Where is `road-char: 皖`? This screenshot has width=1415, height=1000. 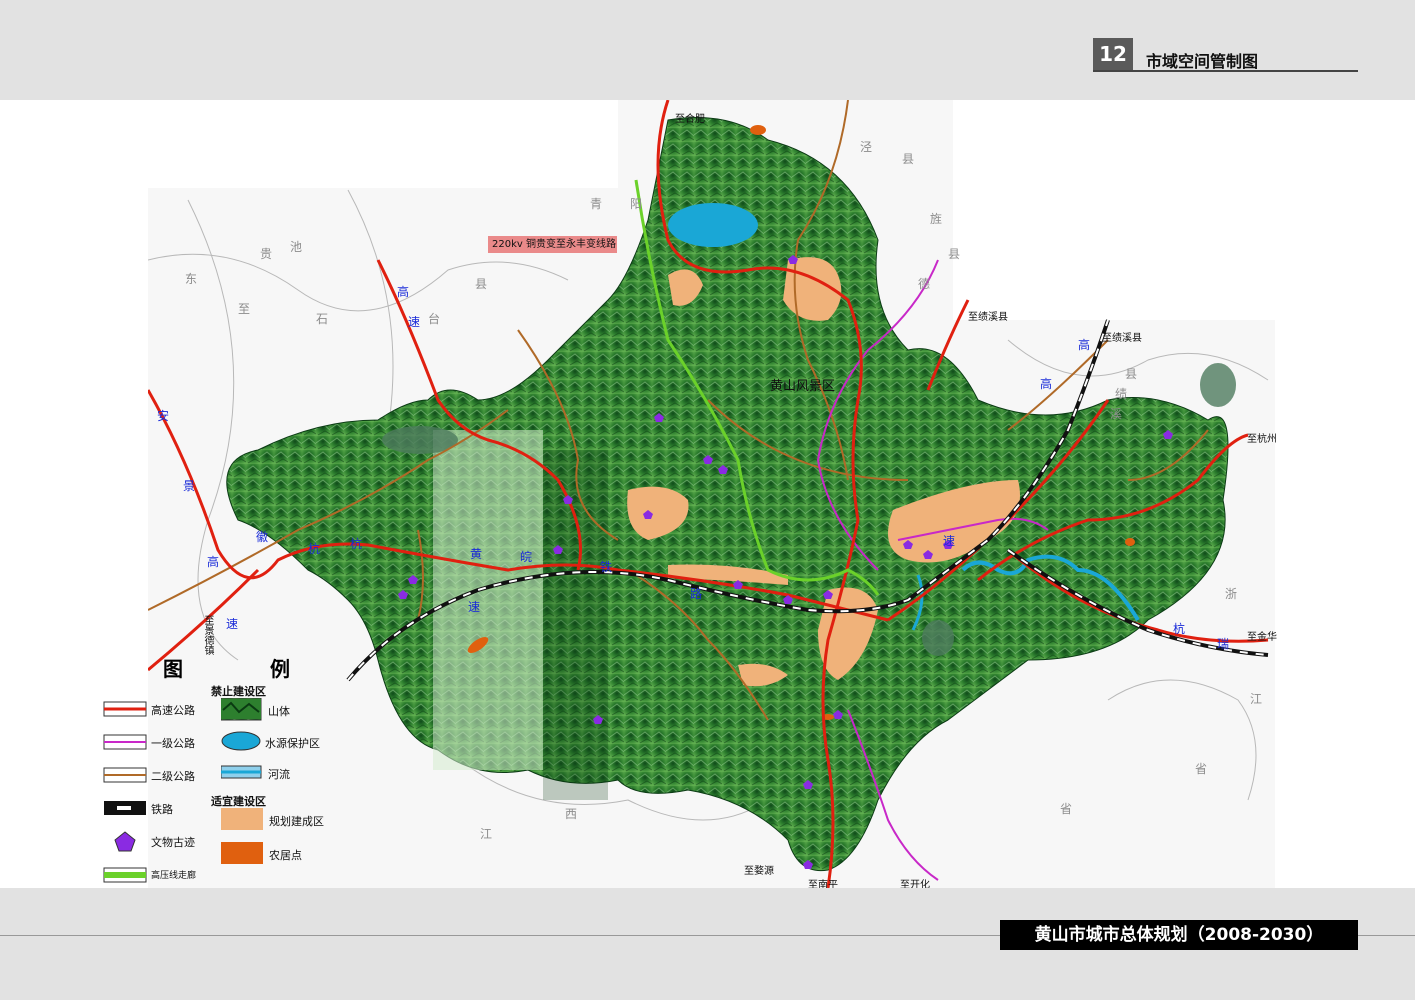 road-char: 皖 is located at coordinates (526, 557).